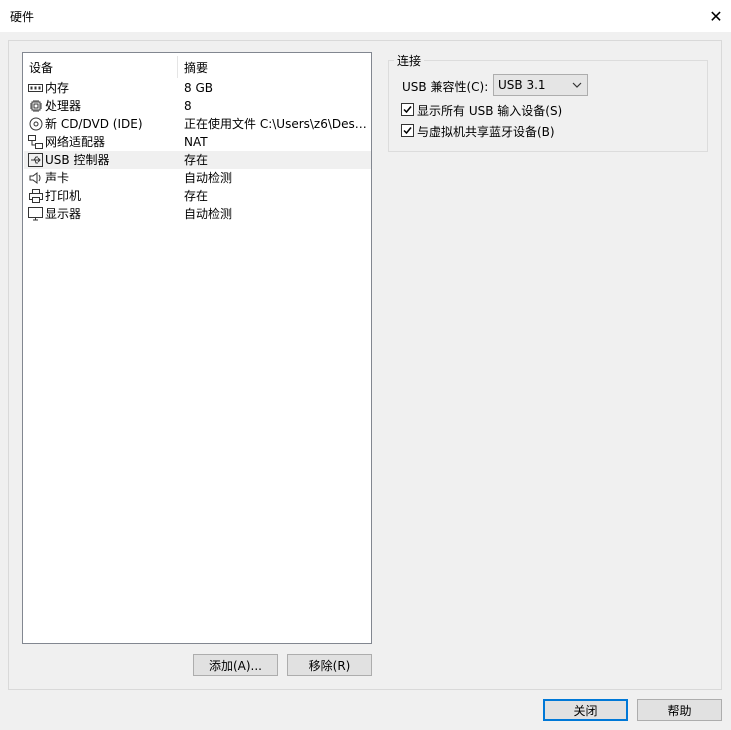 This screenshot has height=730, width=731. What do you see at coordinates (22, 17) in the screenshot?
I see `window-title: 硬件` at bounding box center [22, 17].